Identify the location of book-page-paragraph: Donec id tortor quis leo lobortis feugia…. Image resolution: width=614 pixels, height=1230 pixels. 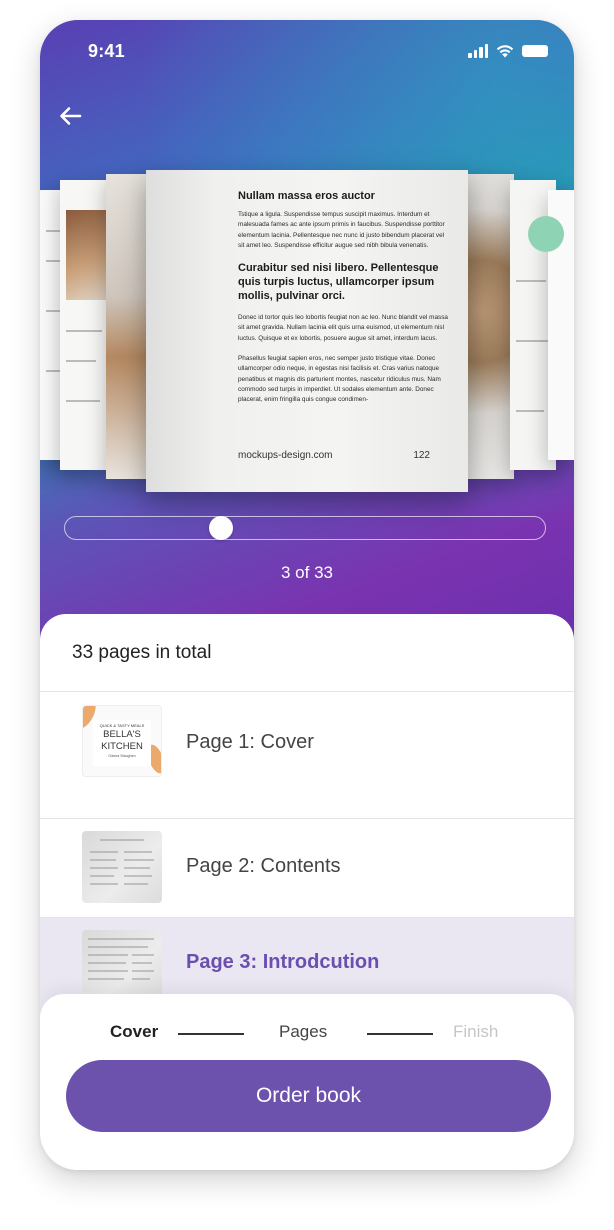
(343, 328).